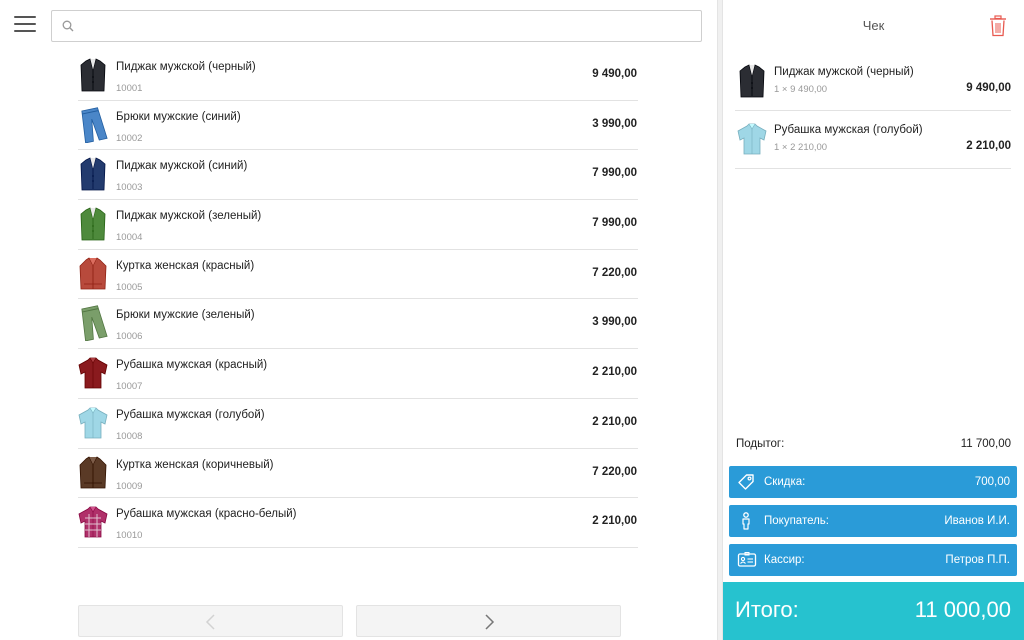 The image size is (1024, 640). I want to click on prev-page-button, so click(210, 621).